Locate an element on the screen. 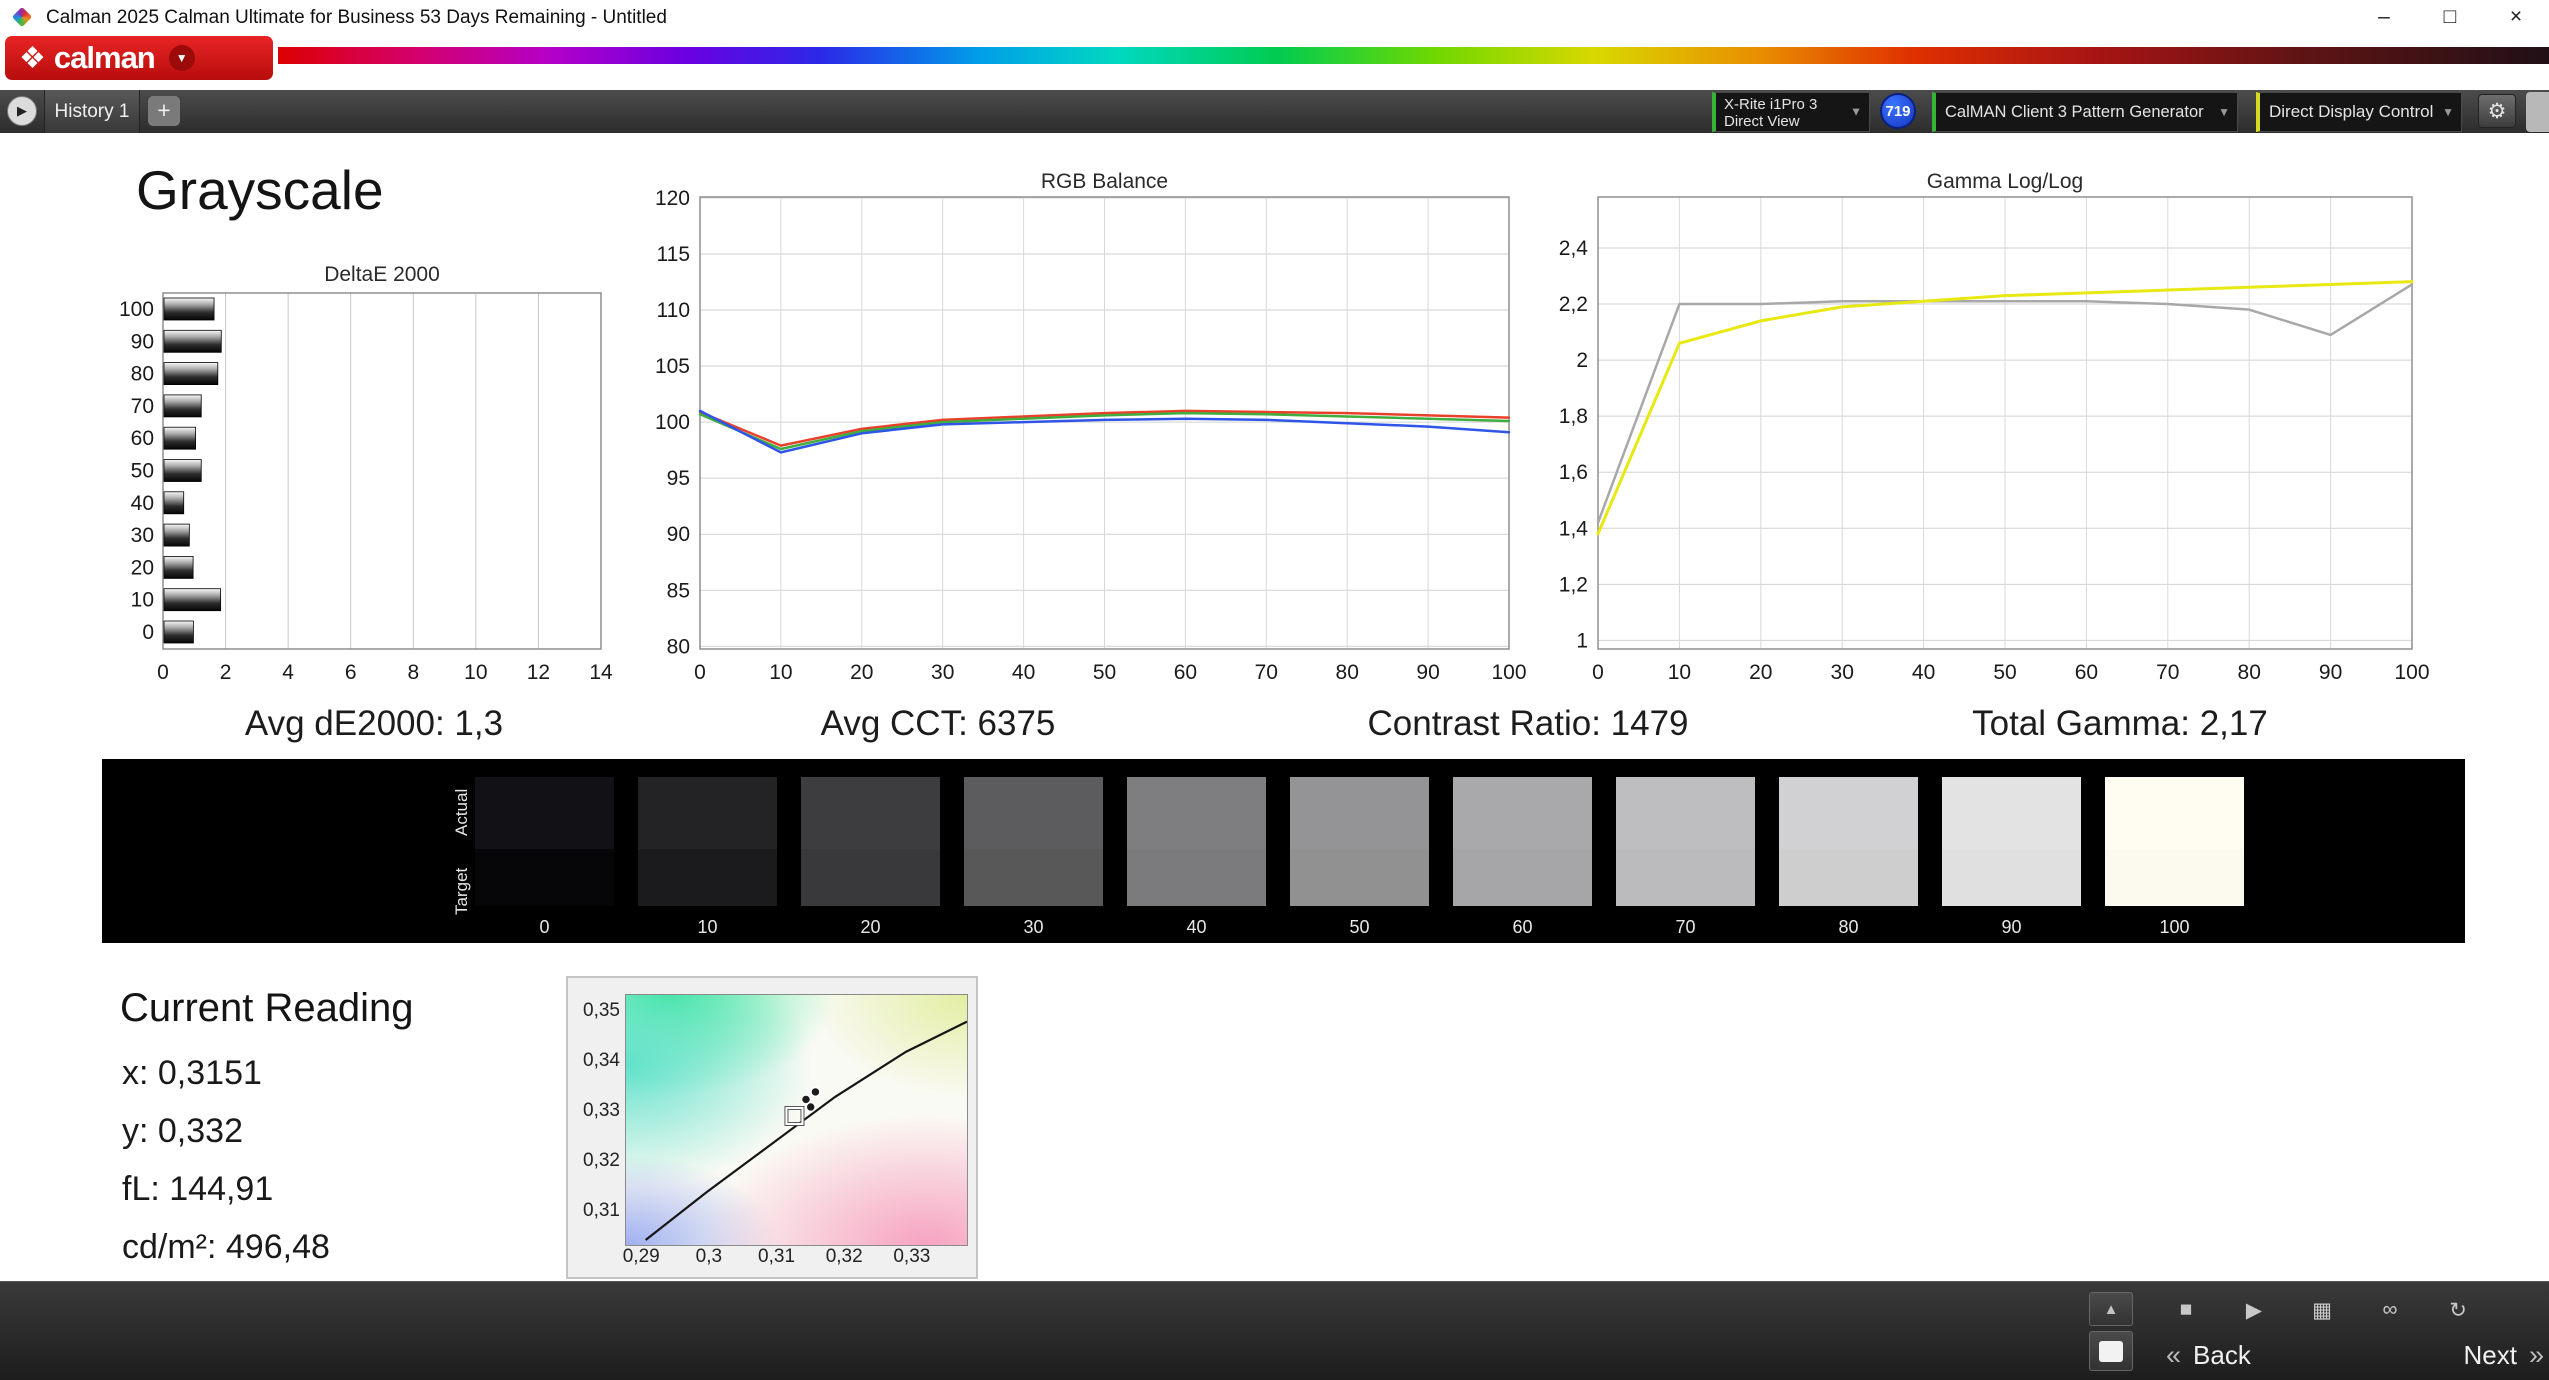 The height and width of the screenshot is (1380, 2549). stop-button: ■ is located at coordinates (2186, 1310).